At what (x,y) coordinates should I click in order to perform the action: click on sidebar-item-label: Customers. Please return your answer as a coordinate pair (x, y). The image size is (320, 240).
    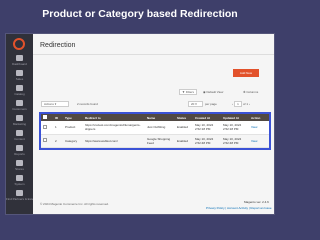
    Looking at the image, I should click on (19, 109).